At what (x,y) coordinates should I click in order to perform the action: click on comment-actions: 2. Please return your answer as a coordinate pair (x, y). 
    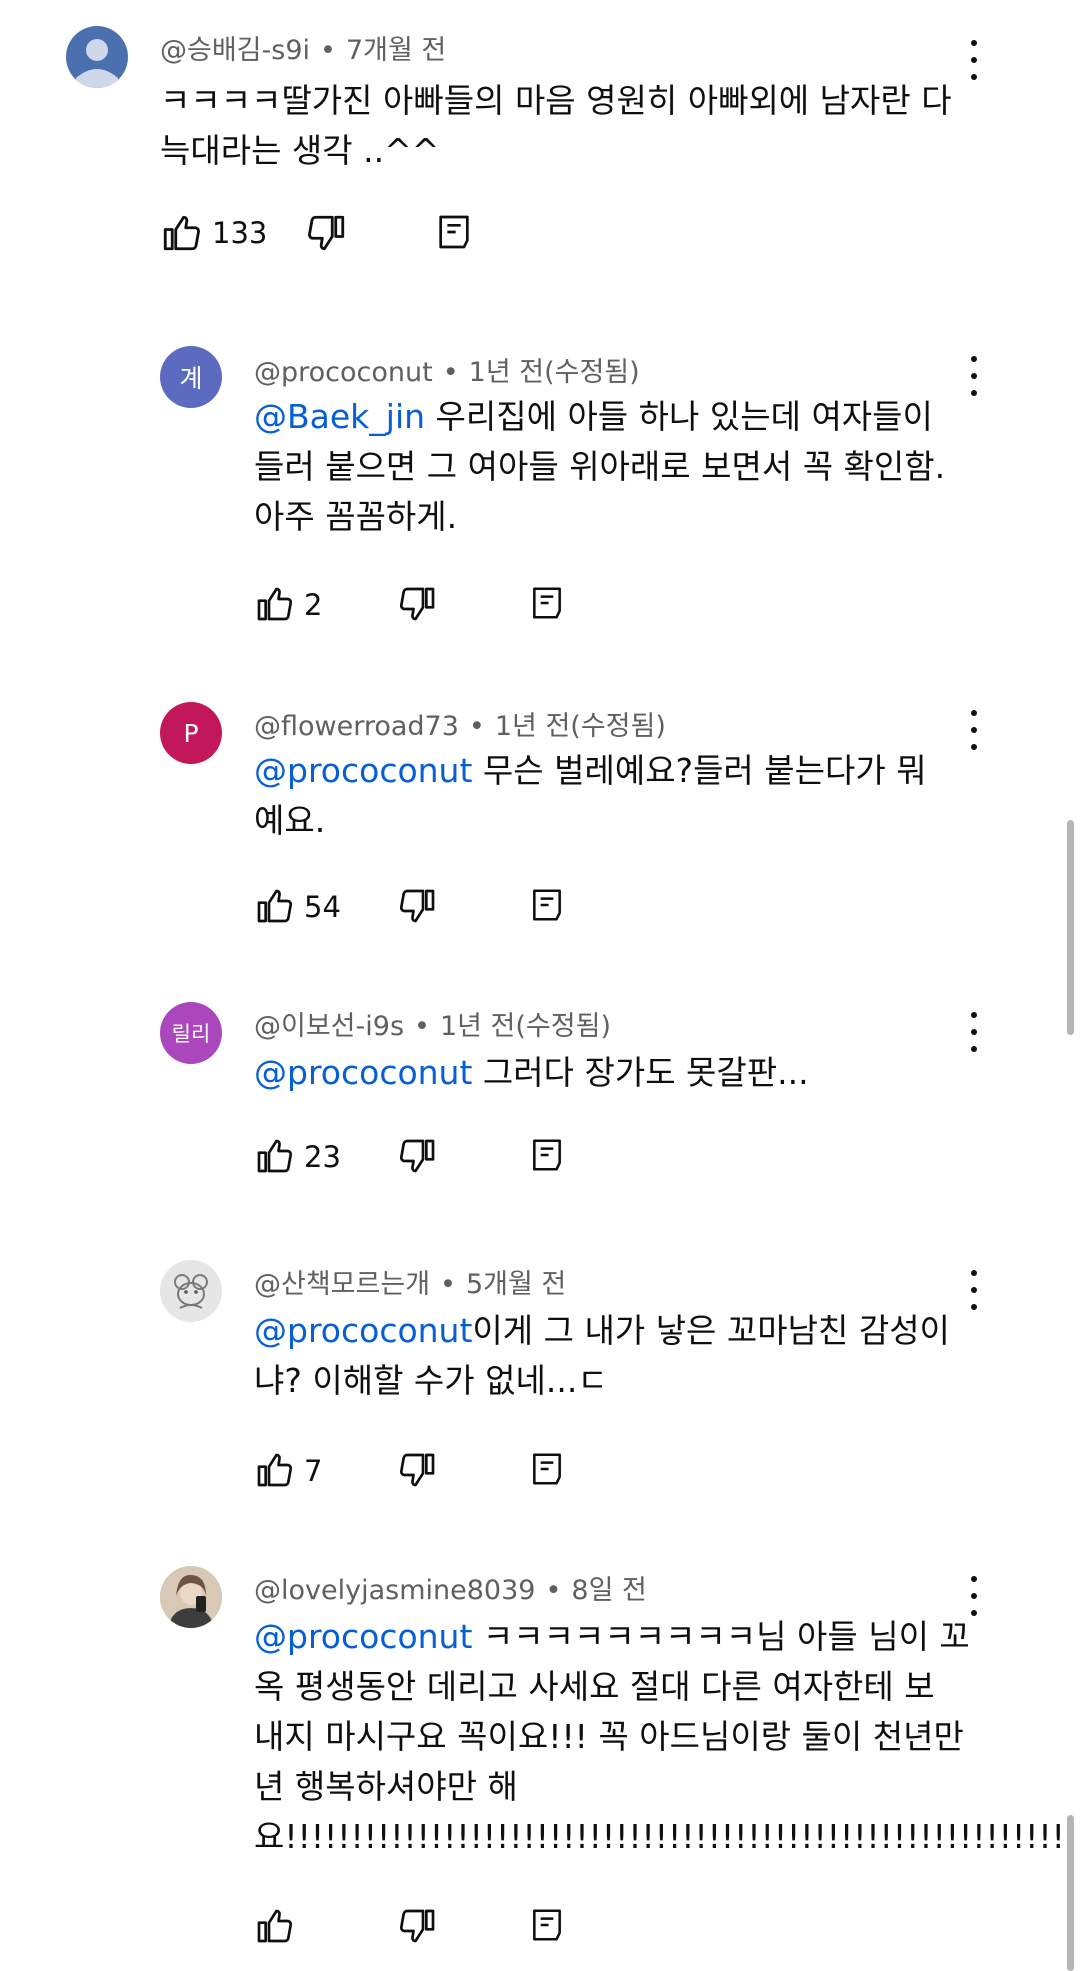
    Looking at the image, I should click on (414, 606).